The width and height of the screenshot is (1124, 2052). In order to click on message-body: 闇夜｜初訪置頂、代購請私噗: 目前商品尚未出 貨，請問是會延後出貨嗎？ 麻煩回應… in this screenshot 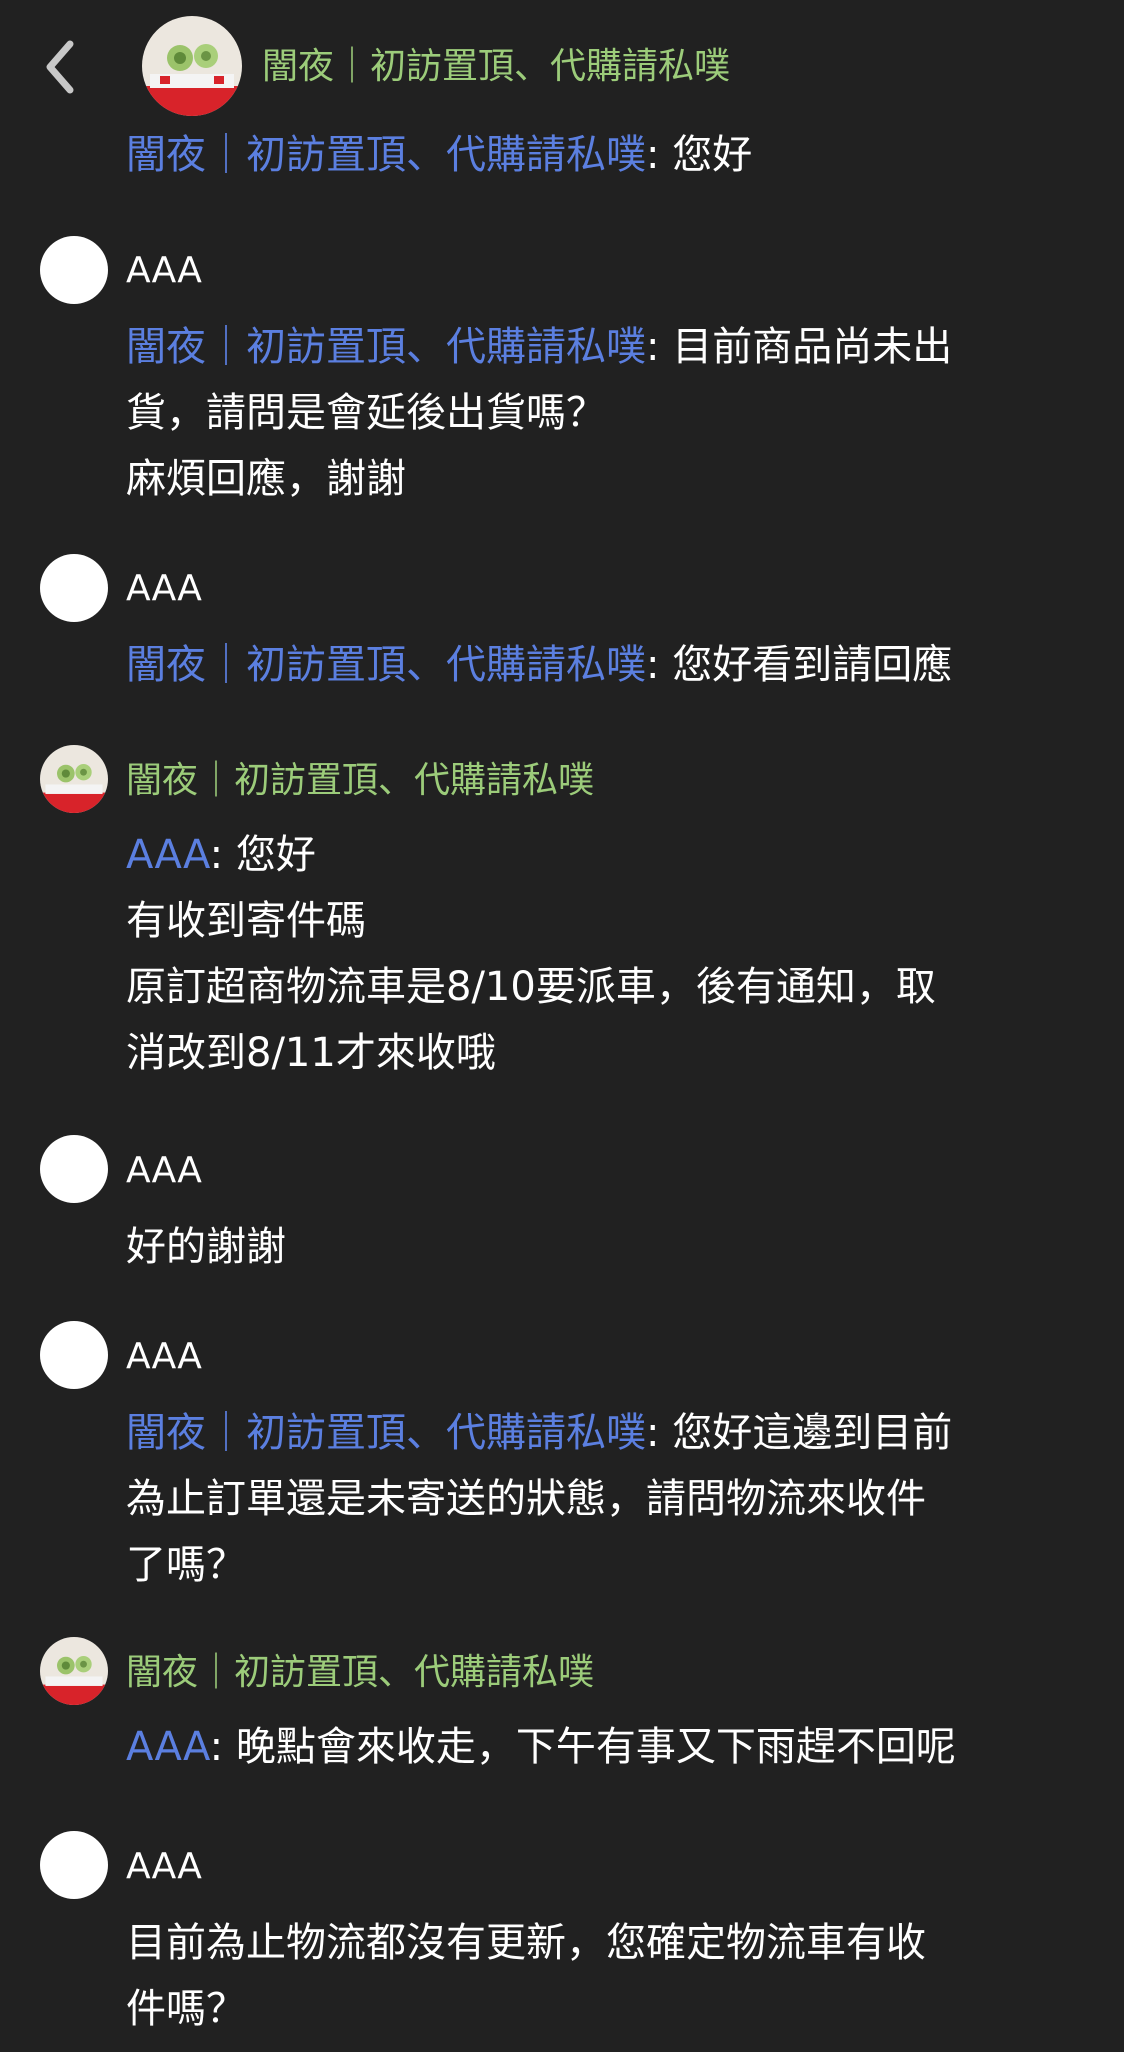, I will do `click(601, 413)`.